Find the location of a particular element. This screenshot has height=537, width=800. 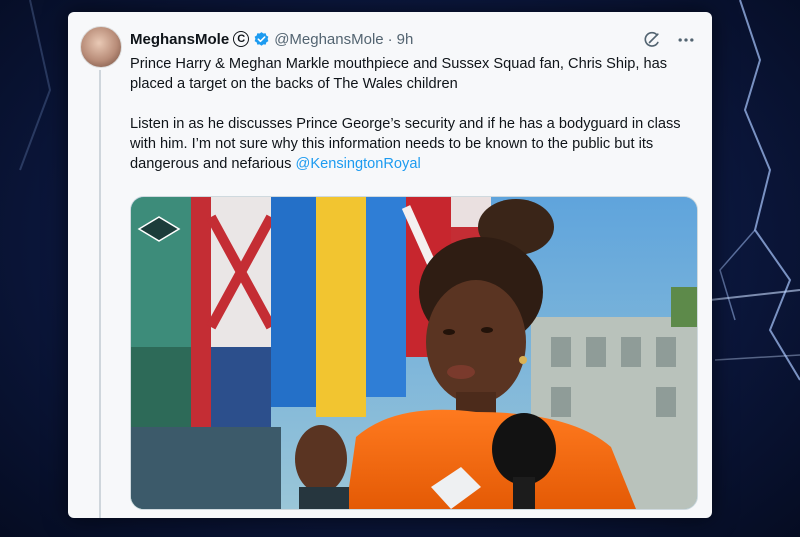

thread-line is located at coordinates (100, 294).